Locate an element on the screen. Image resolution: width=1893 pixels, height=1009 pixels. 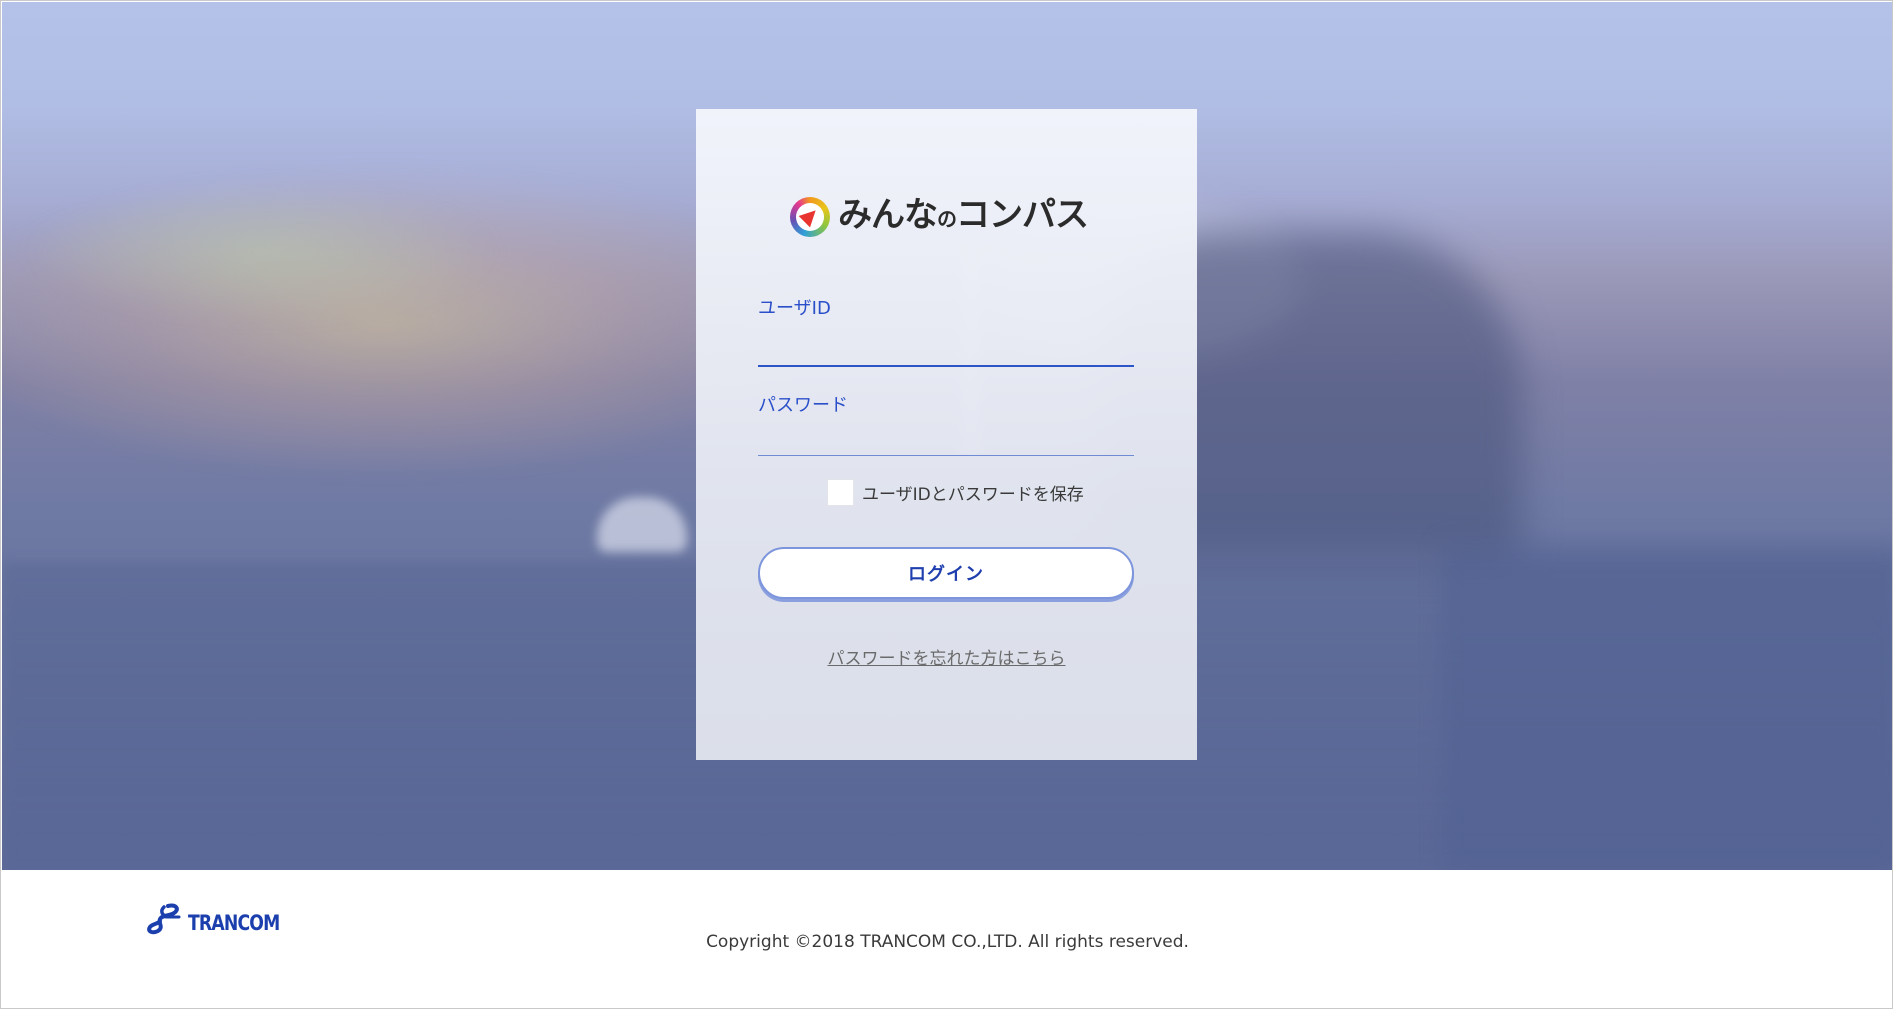
password-underline is located at coordinates (946, 455).